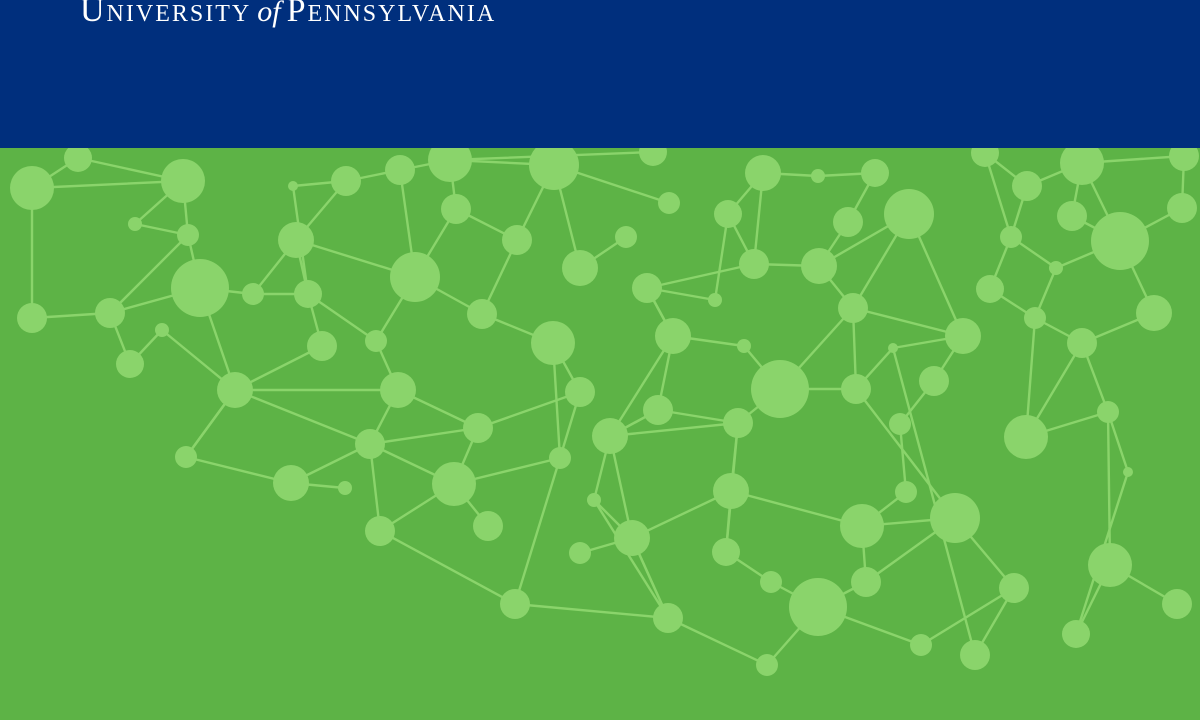 The width and height of the screenshot is (1200, 720). I want to click on university-wordmark: University of Pennsylvania, so click(288, 16).